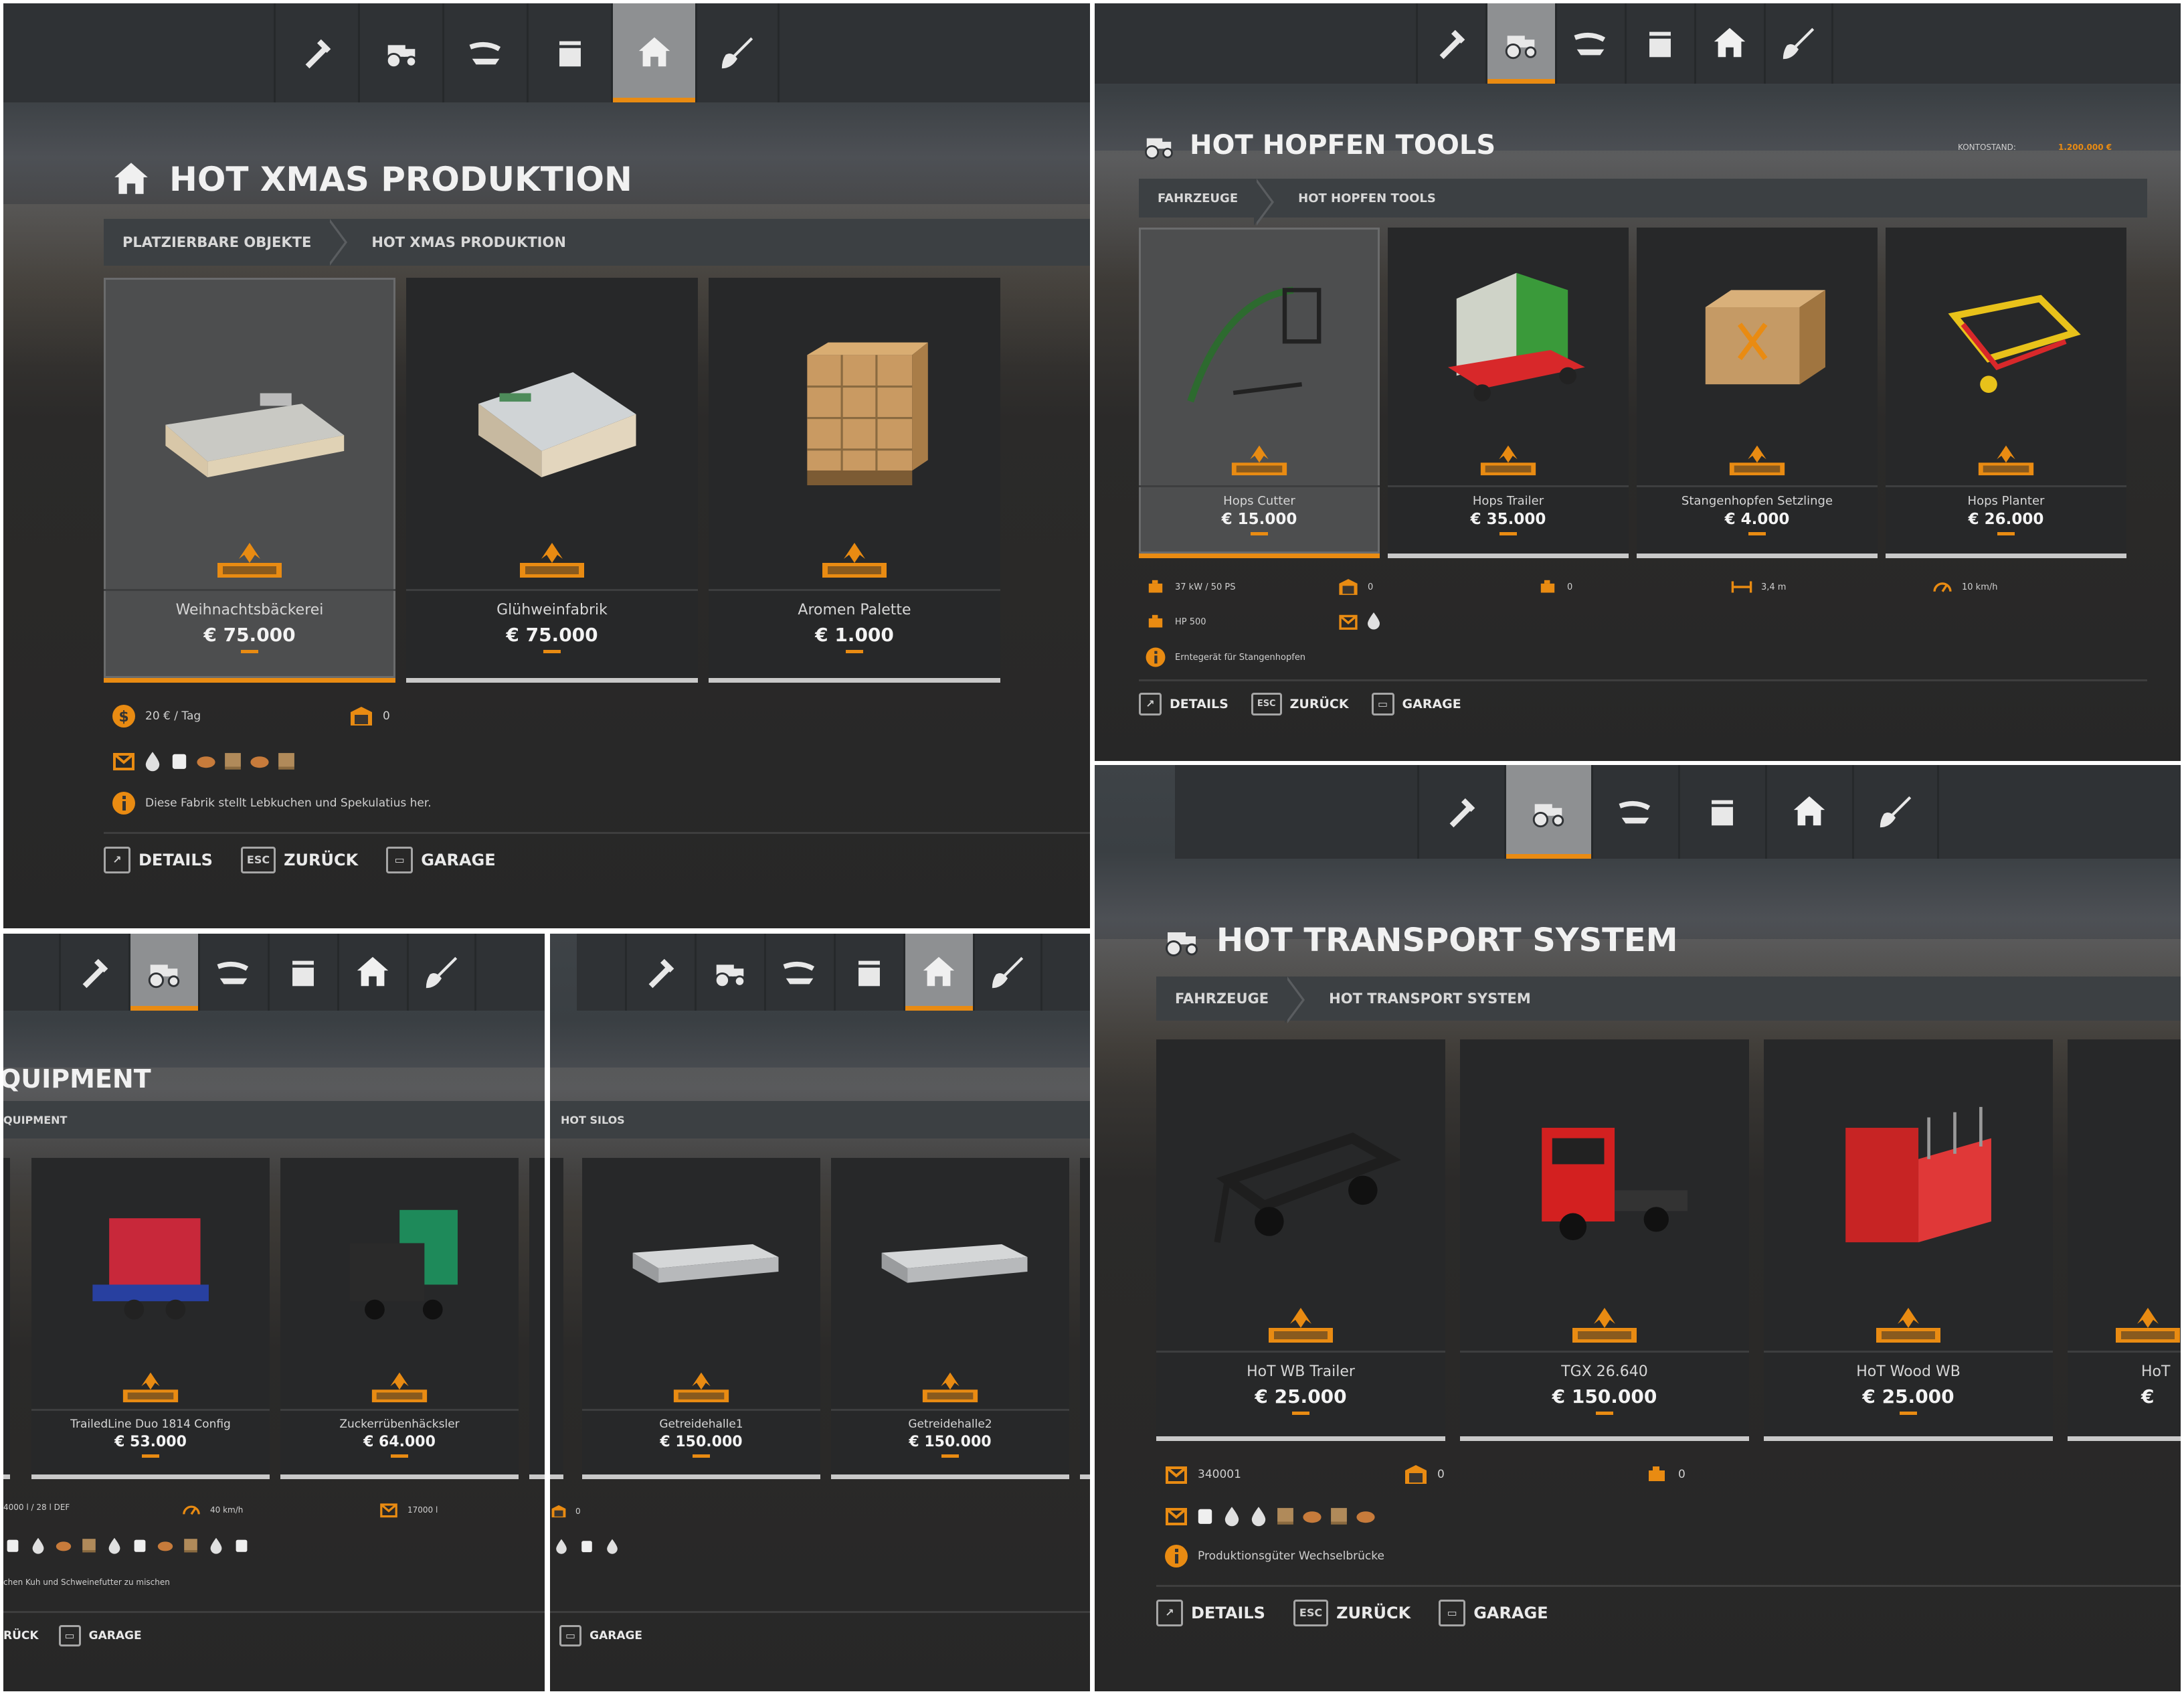  Describe the element at coordinates (1300, 1180) in the screenshot. I see `item-image` at that location.